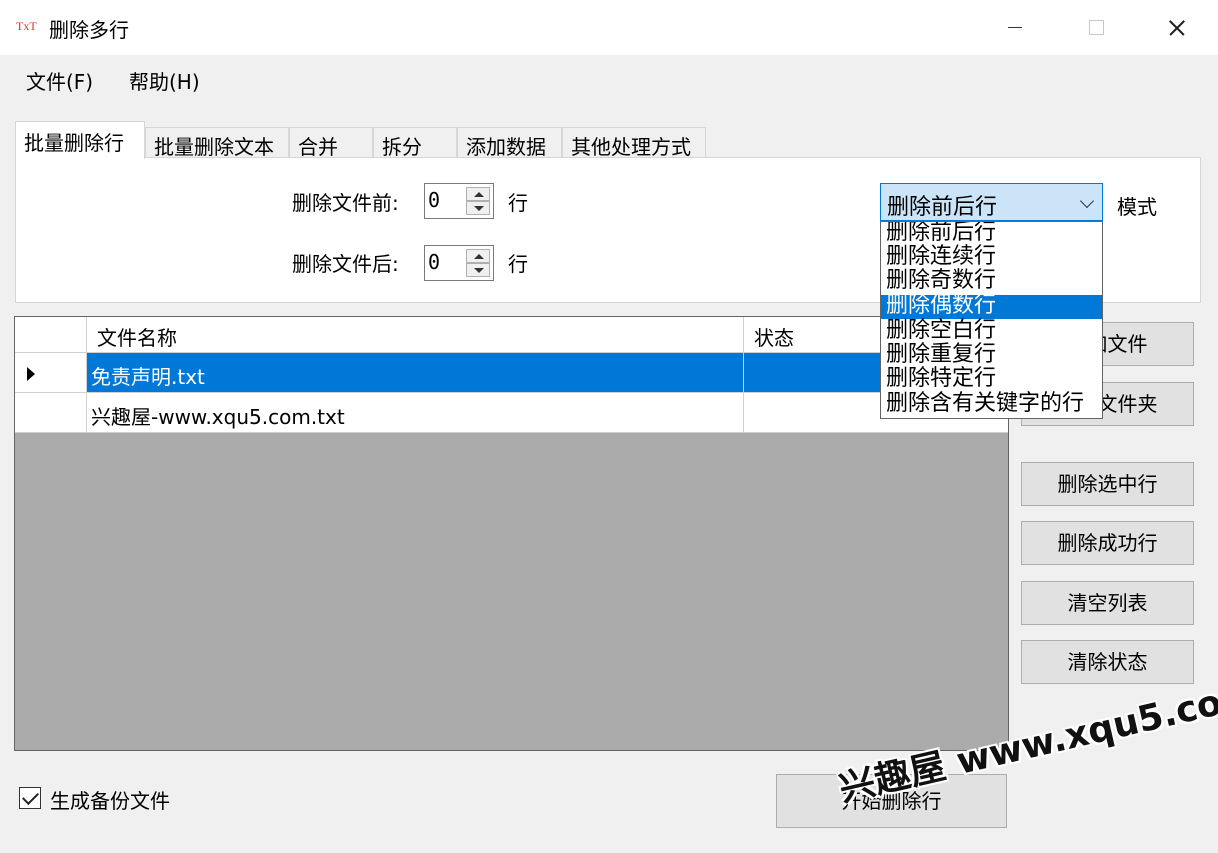  Describe the element at coordinates (942, 207) in the screenshot. I see `mode-select-value: 删除前后行` at that location.